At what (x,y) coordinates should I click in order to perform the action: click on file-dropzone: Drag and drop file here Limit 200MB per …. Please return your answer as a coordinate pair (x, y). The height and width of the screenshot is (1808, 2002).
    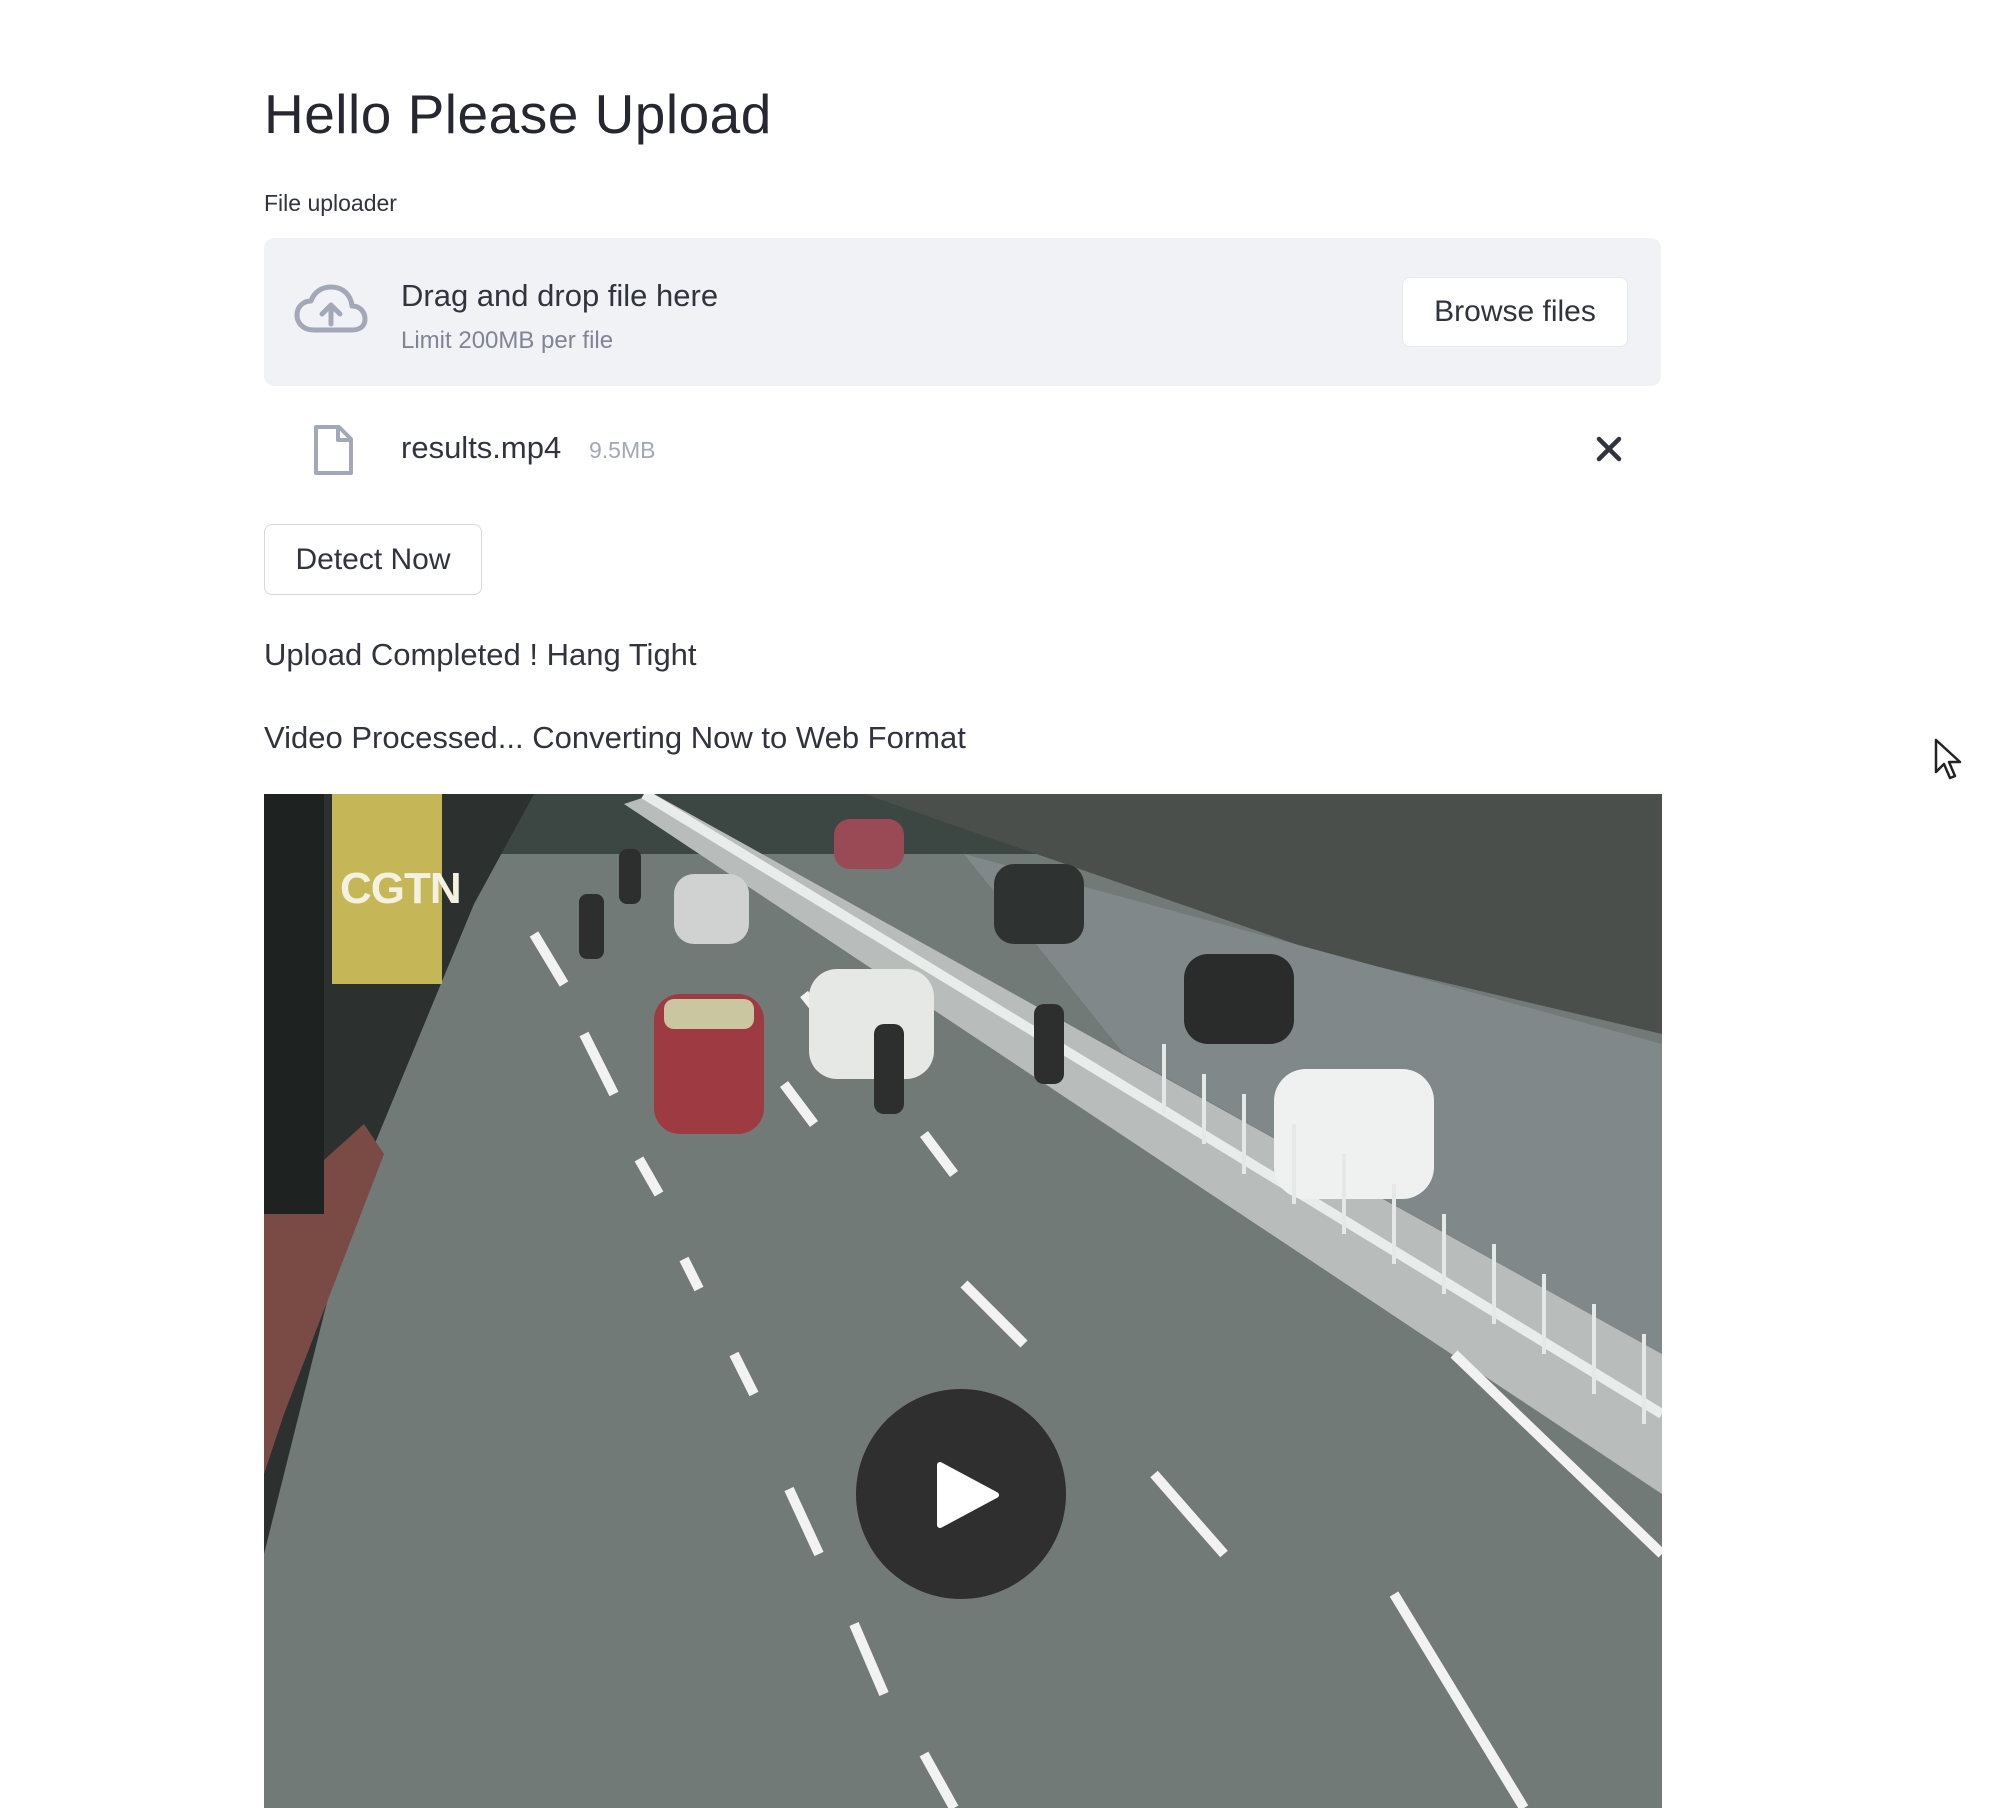
    Looking at the image, I should click on (962, 312).